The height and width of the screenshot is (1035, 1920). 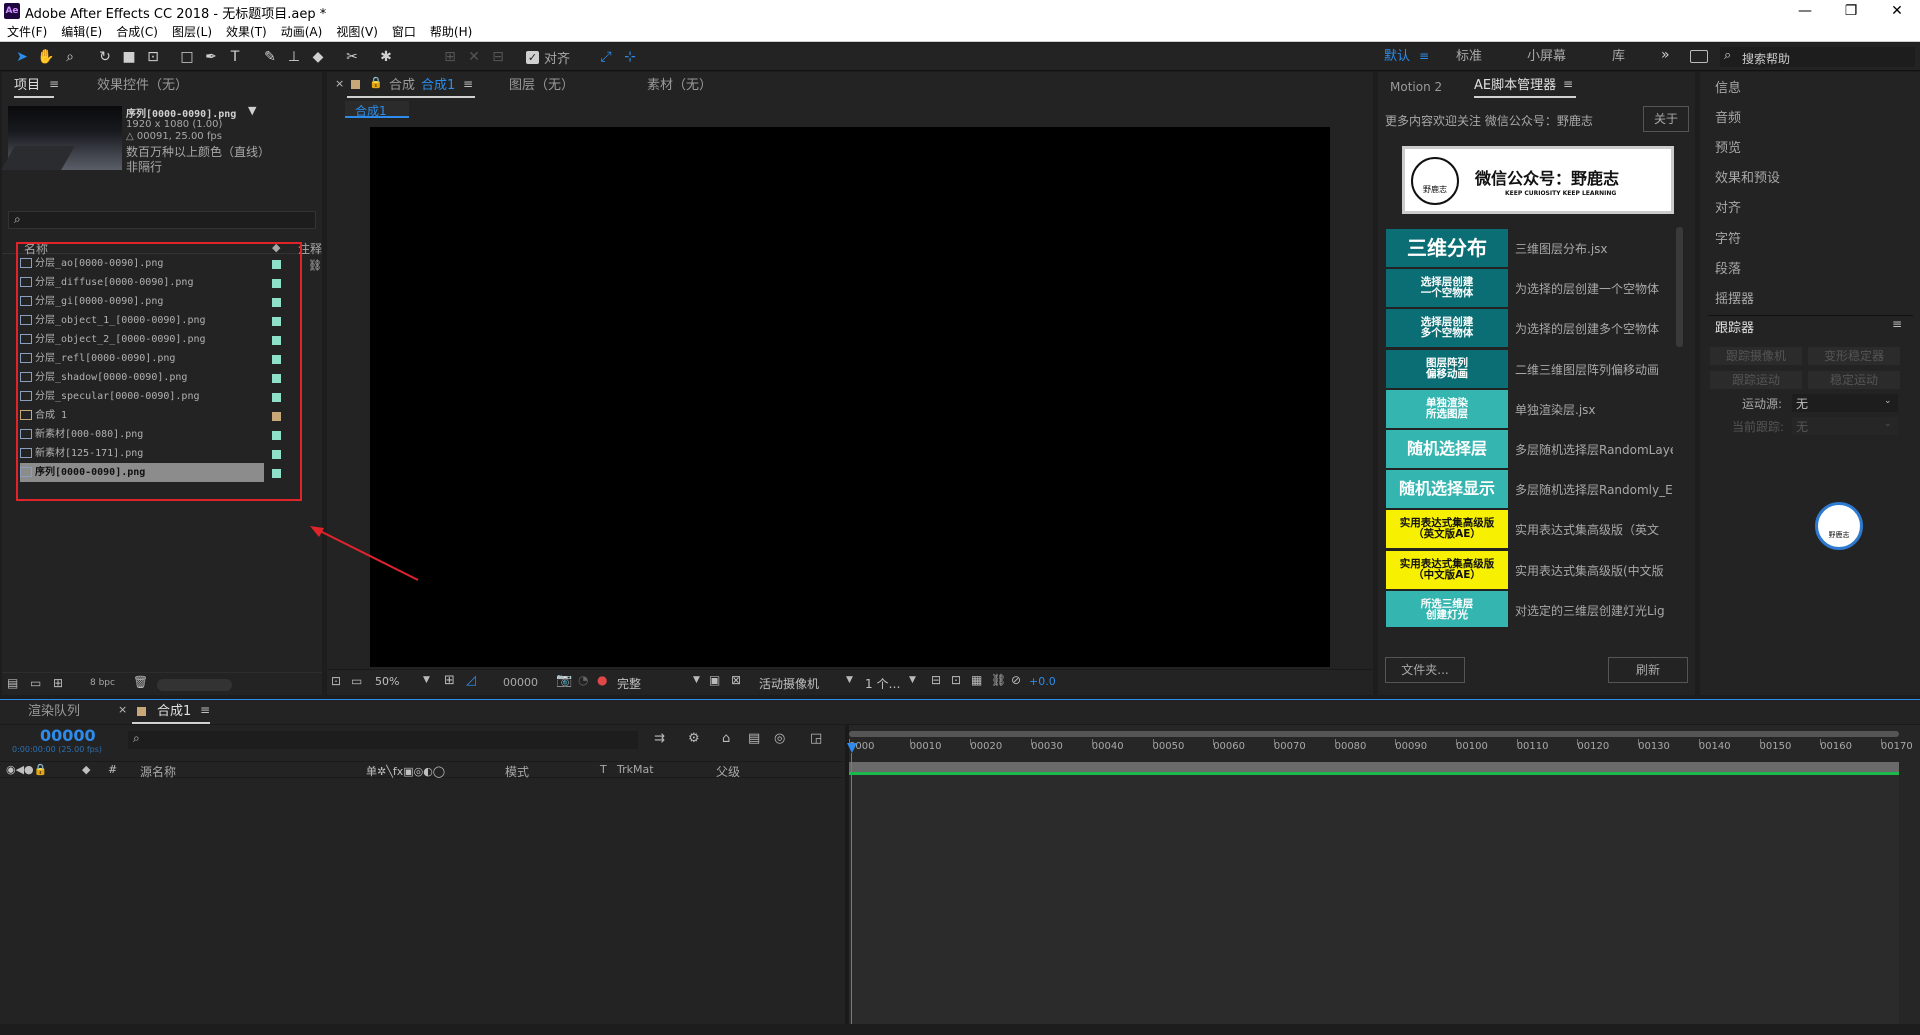 What do you see at coordinates (1526, 608) in the screenshot?
I see `script-row: 所选三维层 创建灯光 对选定的三维层创建灯光Lig` at bounding box center [1526, 608].